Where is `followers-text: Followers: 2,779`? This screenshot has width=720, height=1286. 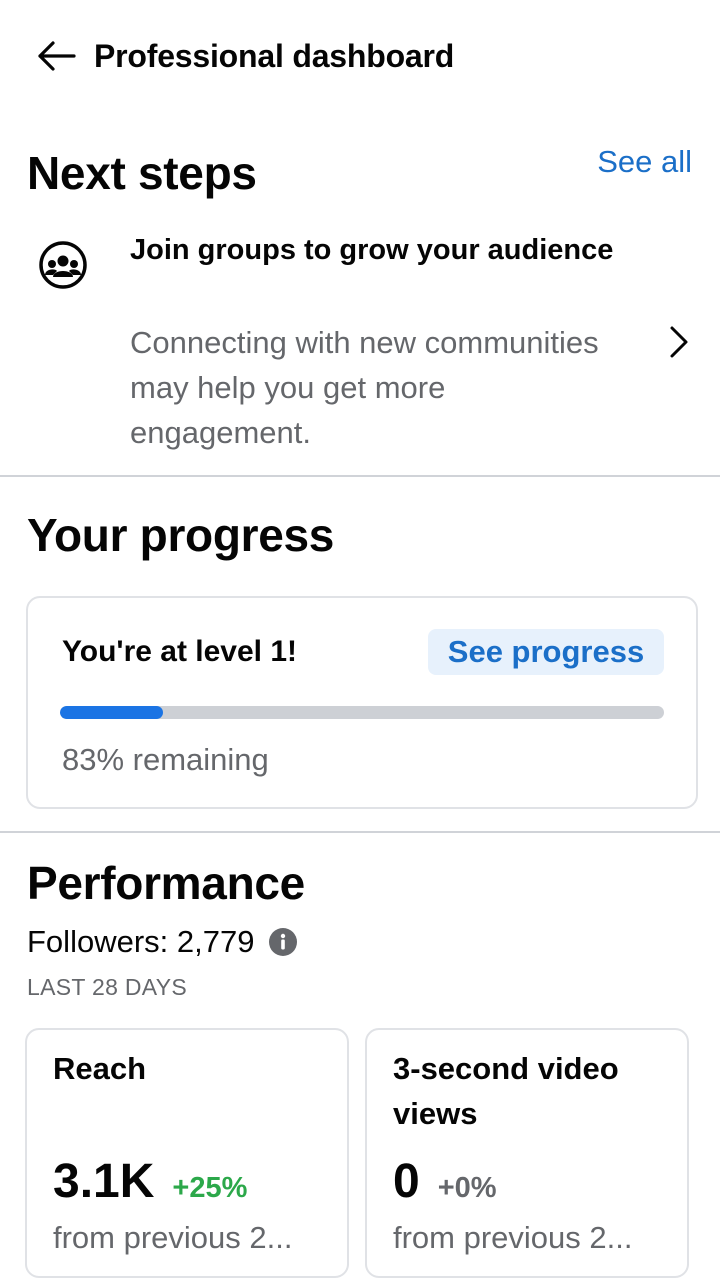 followers-text: Followers: 2,779 is located at coordinates (141, 941).